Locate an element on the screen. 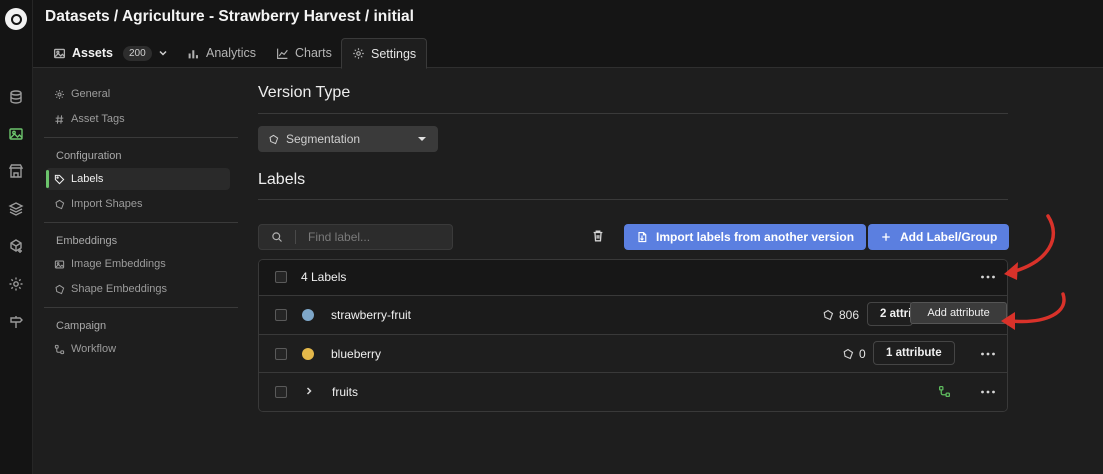  labels-heading: Labels is located at coordinates (282, 179).